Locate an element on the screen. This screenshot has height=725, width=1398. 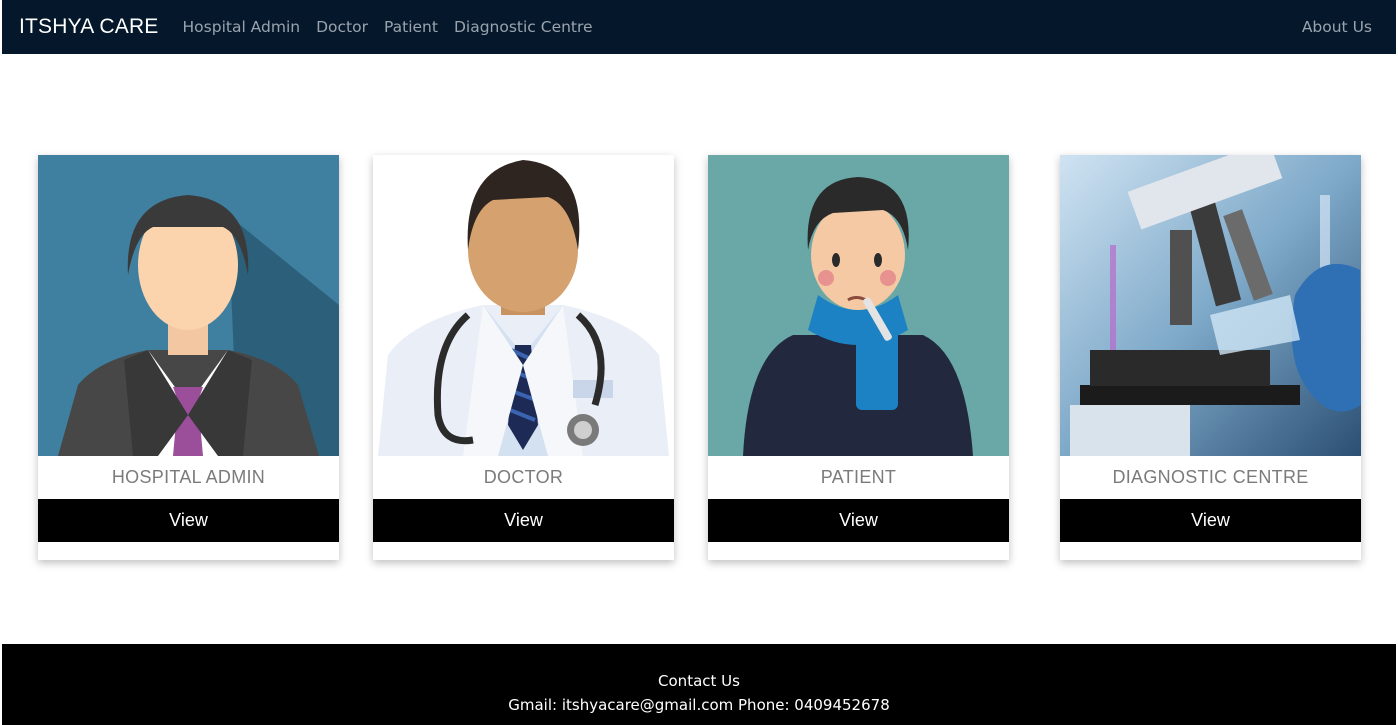
nav-link-diagnostic-centre: Diagnostic Centre is located at coordinates (523, 27).